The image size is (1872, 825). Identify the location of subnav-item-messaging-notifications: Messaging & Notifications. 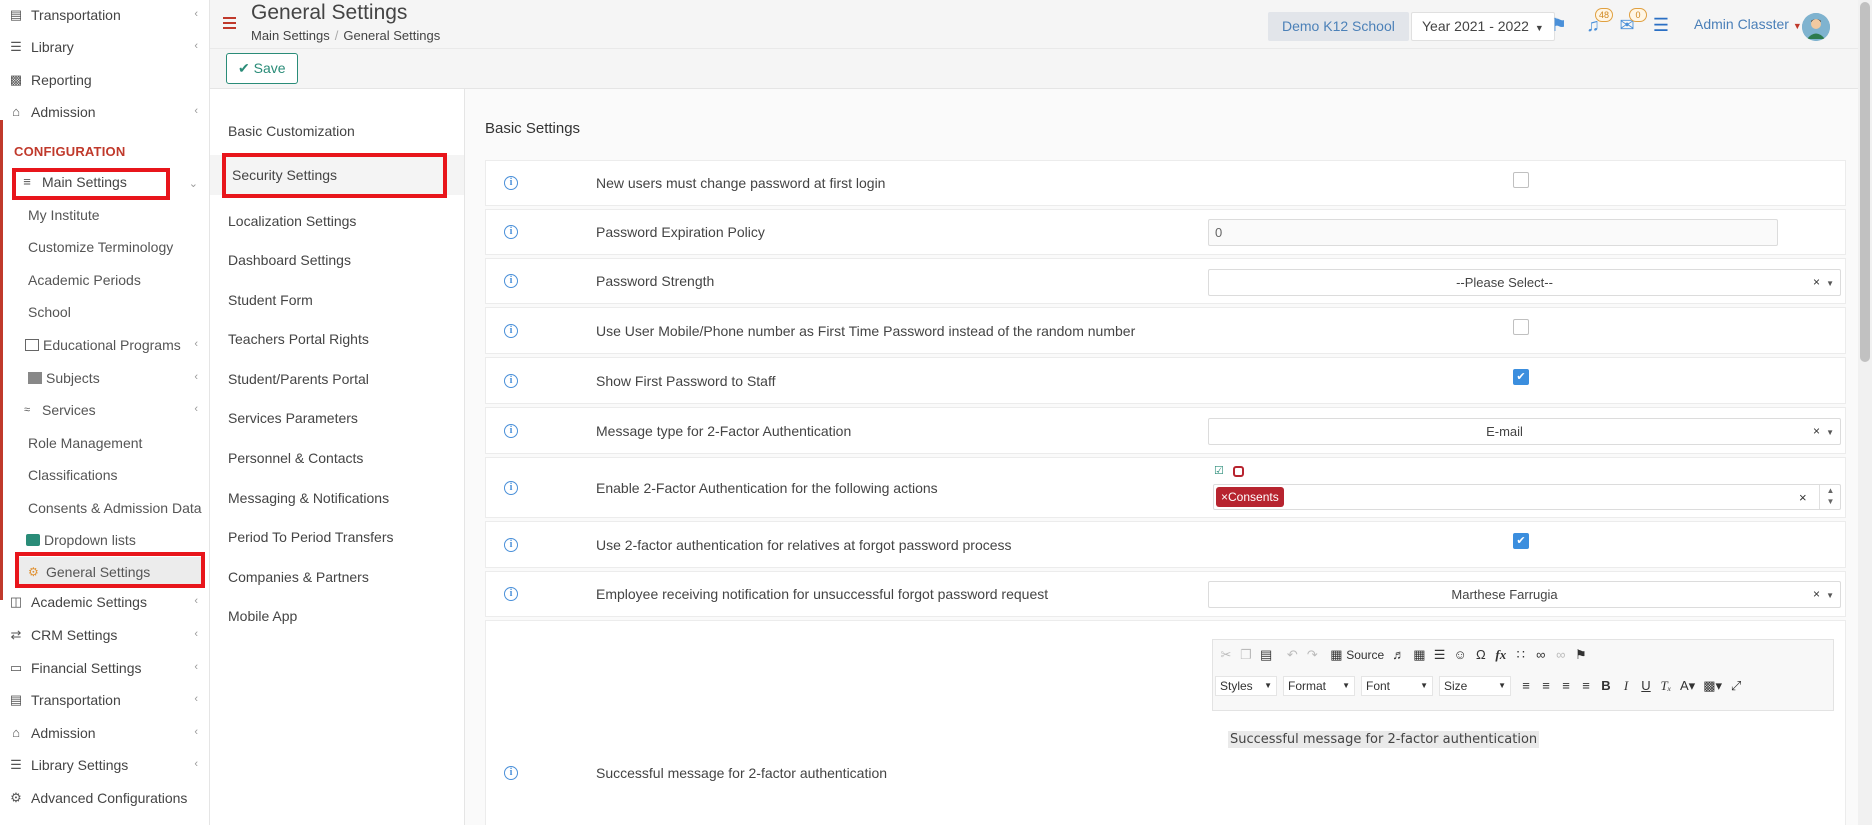
(337, 498).